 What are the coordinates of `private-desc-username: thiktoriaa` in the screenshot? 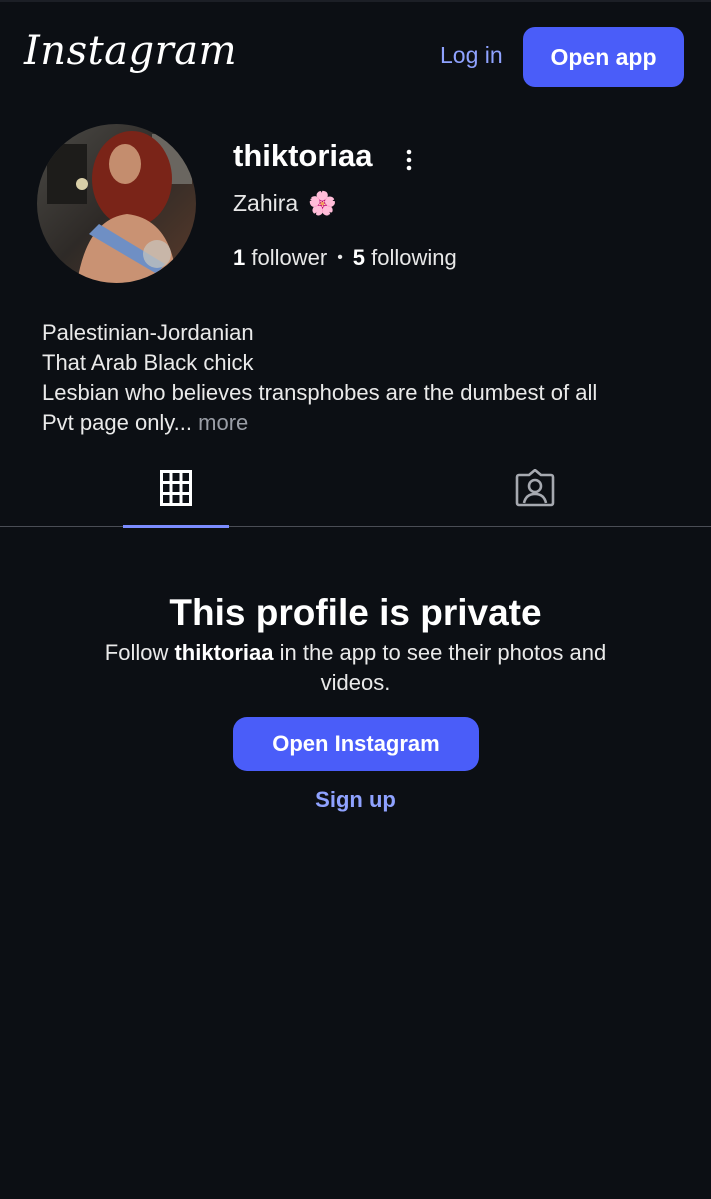 It's located at (224, 652).